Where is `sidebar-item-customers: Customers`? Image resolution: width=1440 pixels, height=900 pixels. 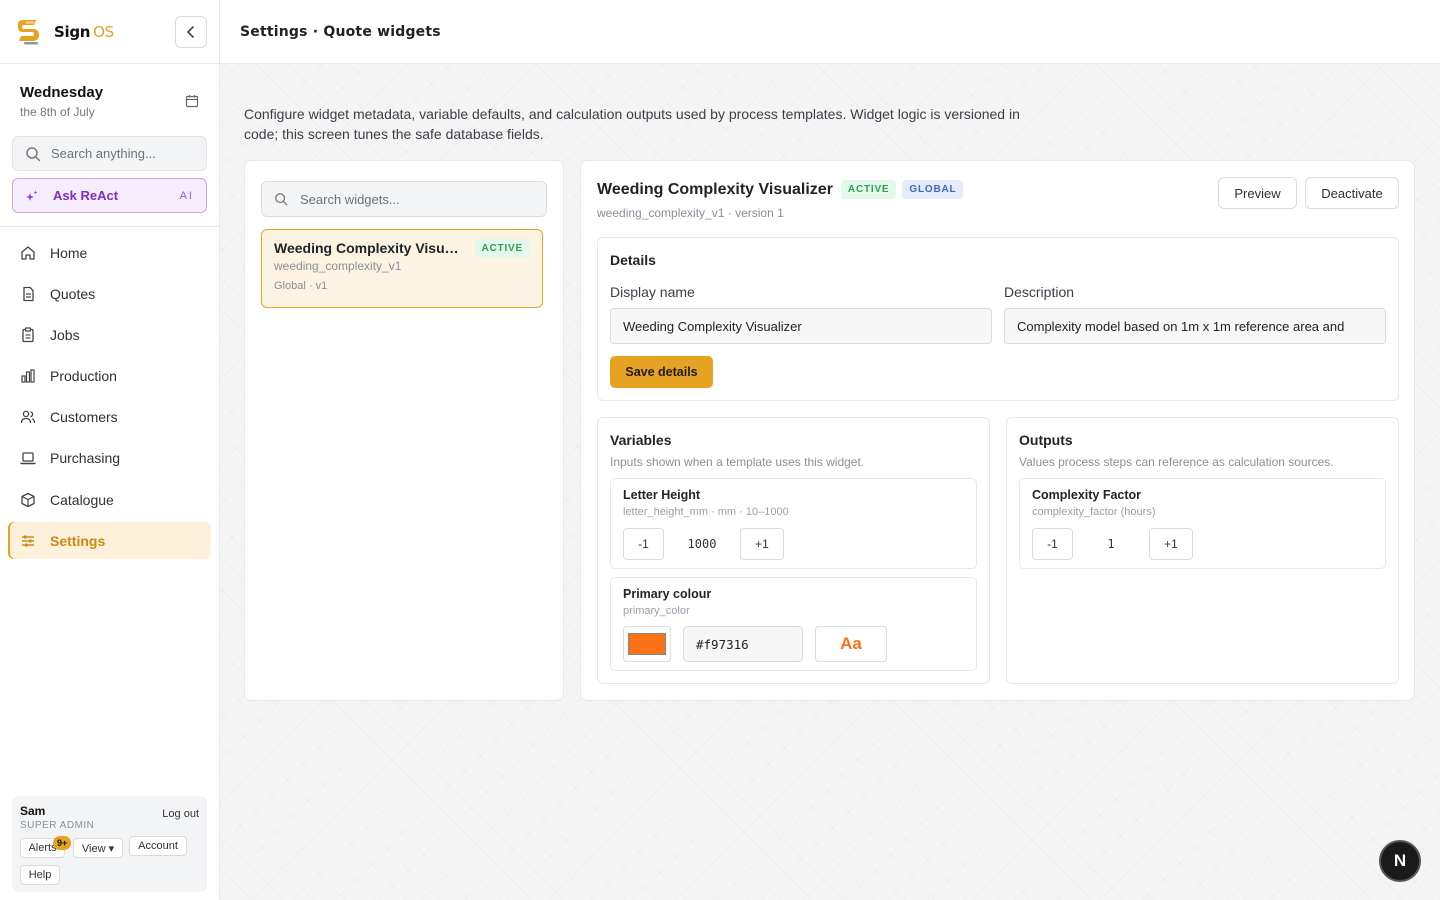 sidebar-item-customers: Customers is located at coordinates (109, 417).